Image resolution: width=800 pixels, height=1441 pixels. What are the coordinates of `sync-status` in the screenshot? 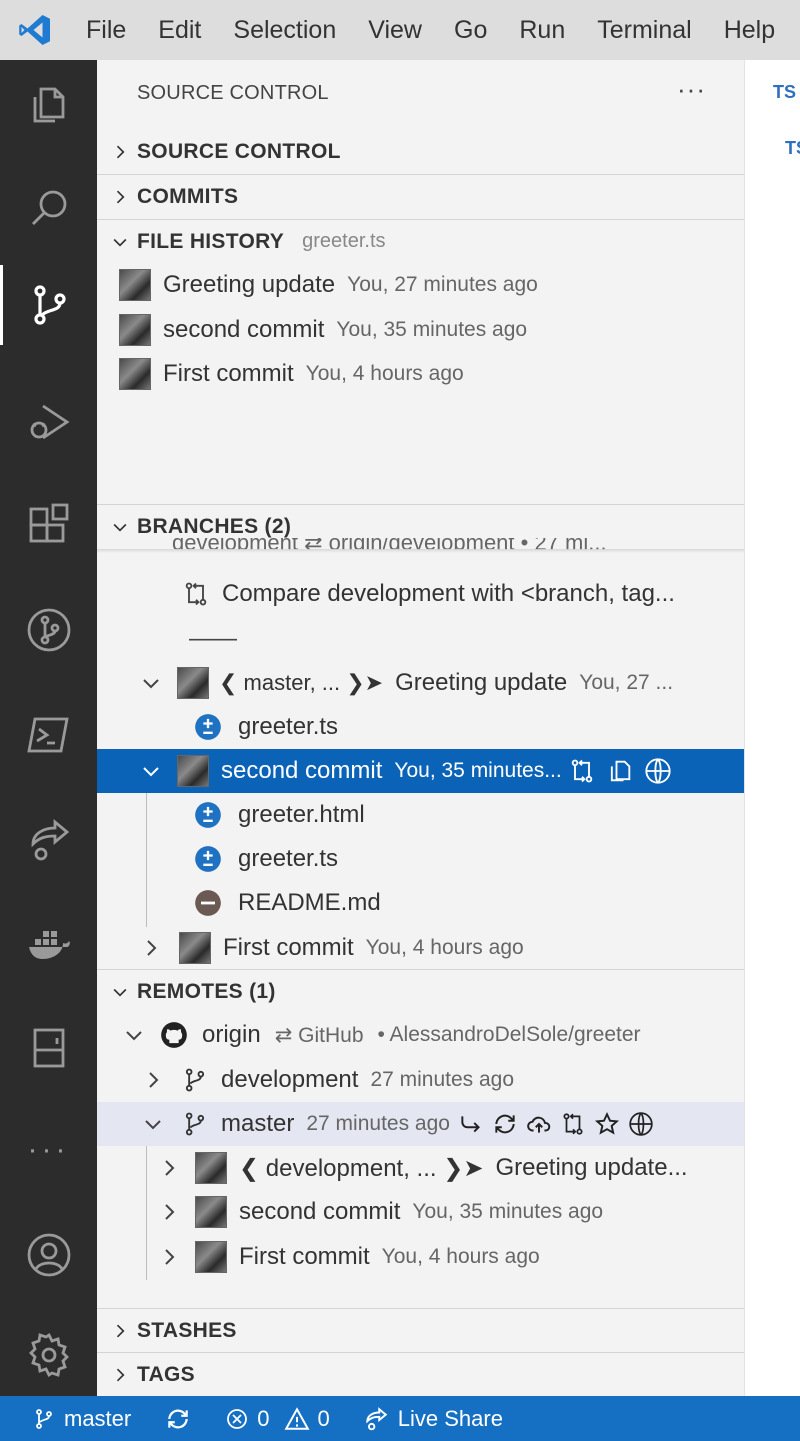 It's located at (178, 1419).